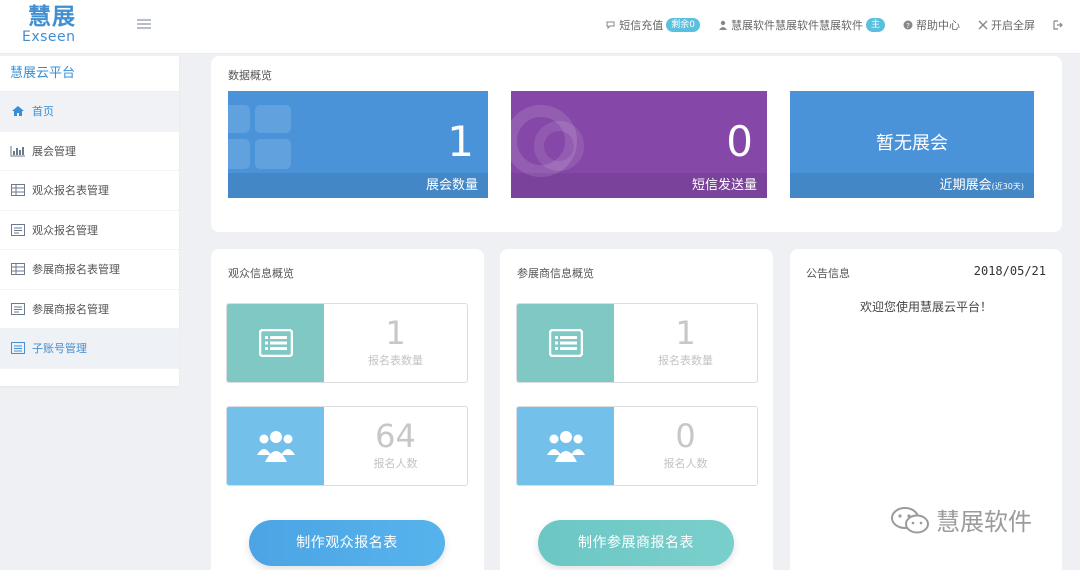 The width and height of the screenshot is (1080, 570). What do you see at coordinates (685, 333) in the screenshot?
I see `exhibitor-forms-count: 1` at bounding box center [685, 333].